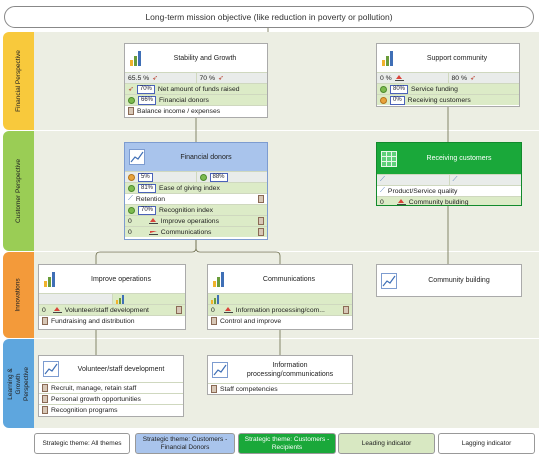  Describe the element at coordinates (93, 321) in the screenshot. I see `indicator-label: Fundraising and distribution` at that location.